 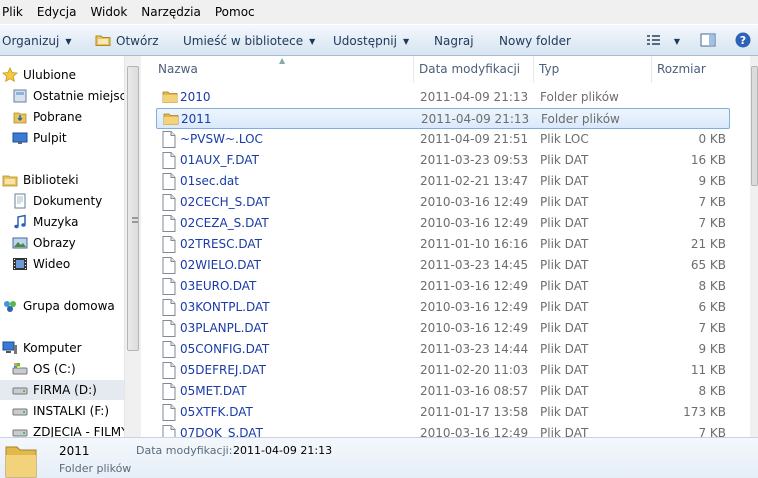 What do you see at coordinates (57, 201) in the screenshot?
I see `nav-documents: Dokumenty` at bounding box center [57, 201].